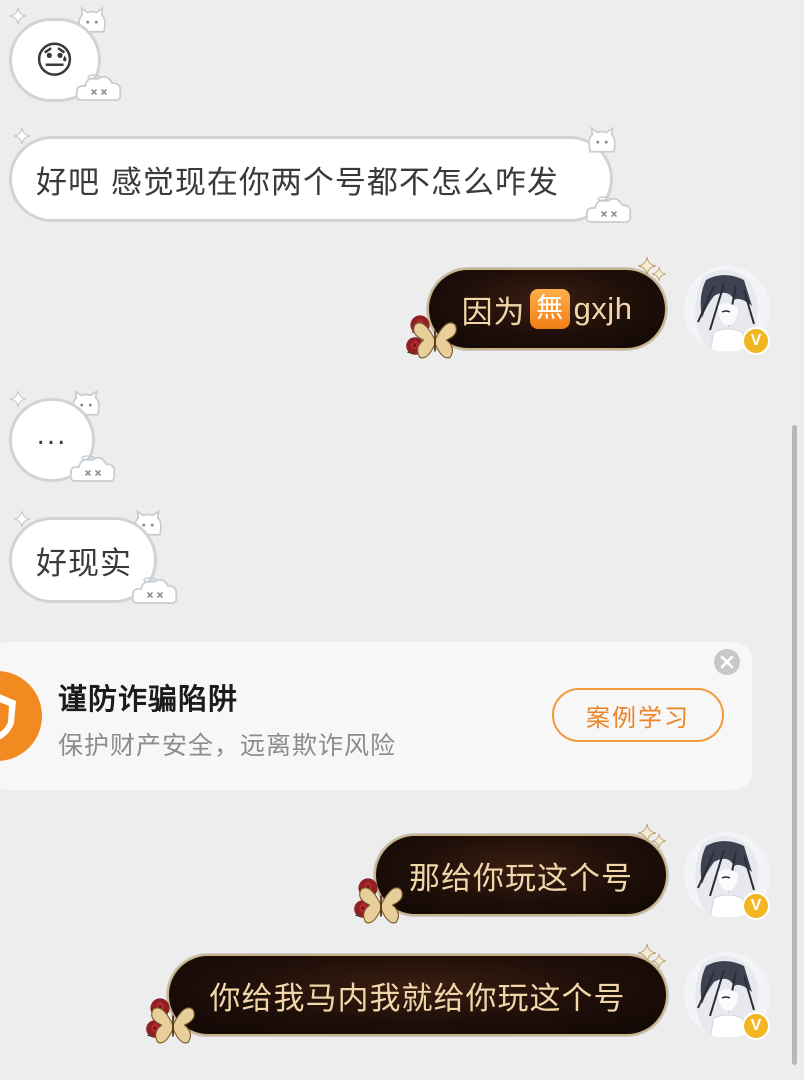 This screenshot has height=1080, width=804. I want to click on message-outgoing: 那给你玩这个号 V, so click(572, 882).